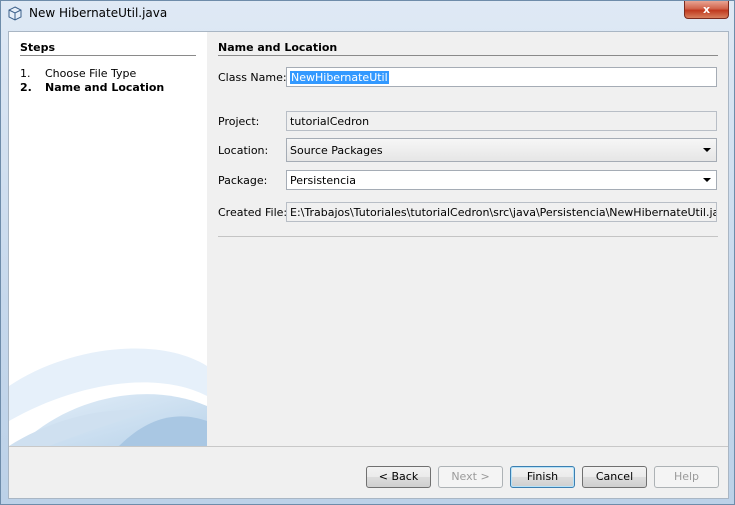  Describe the element at coordinates (15, 13) in the screenshot. I see `netbeans-cube-icon` at that location.